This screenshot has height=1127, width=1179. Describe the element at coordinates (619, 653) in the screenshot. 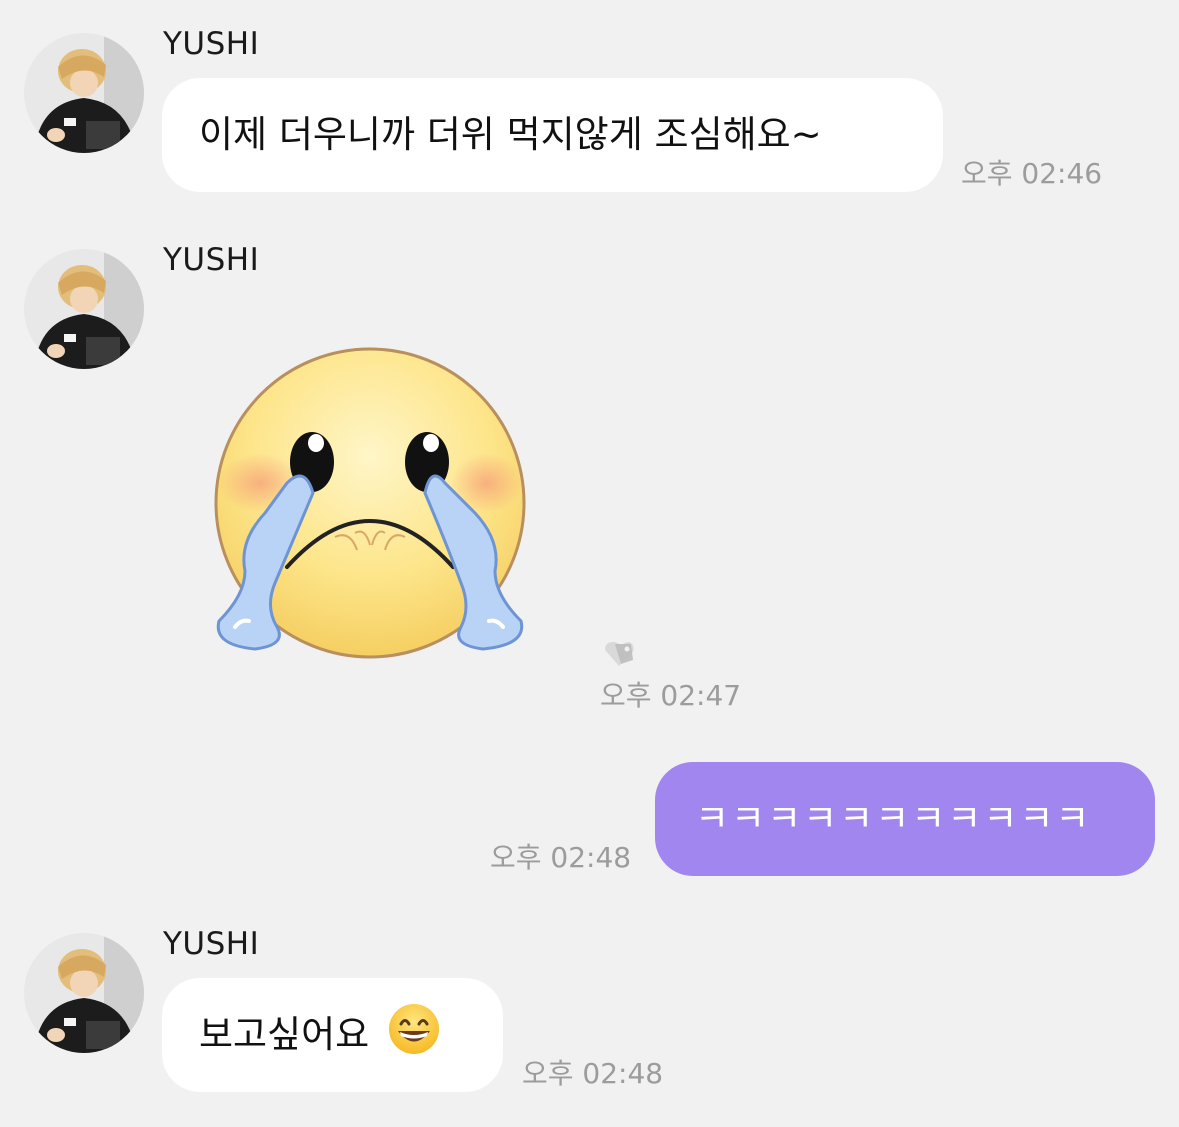

I see `tag-heart-icon` at that location.